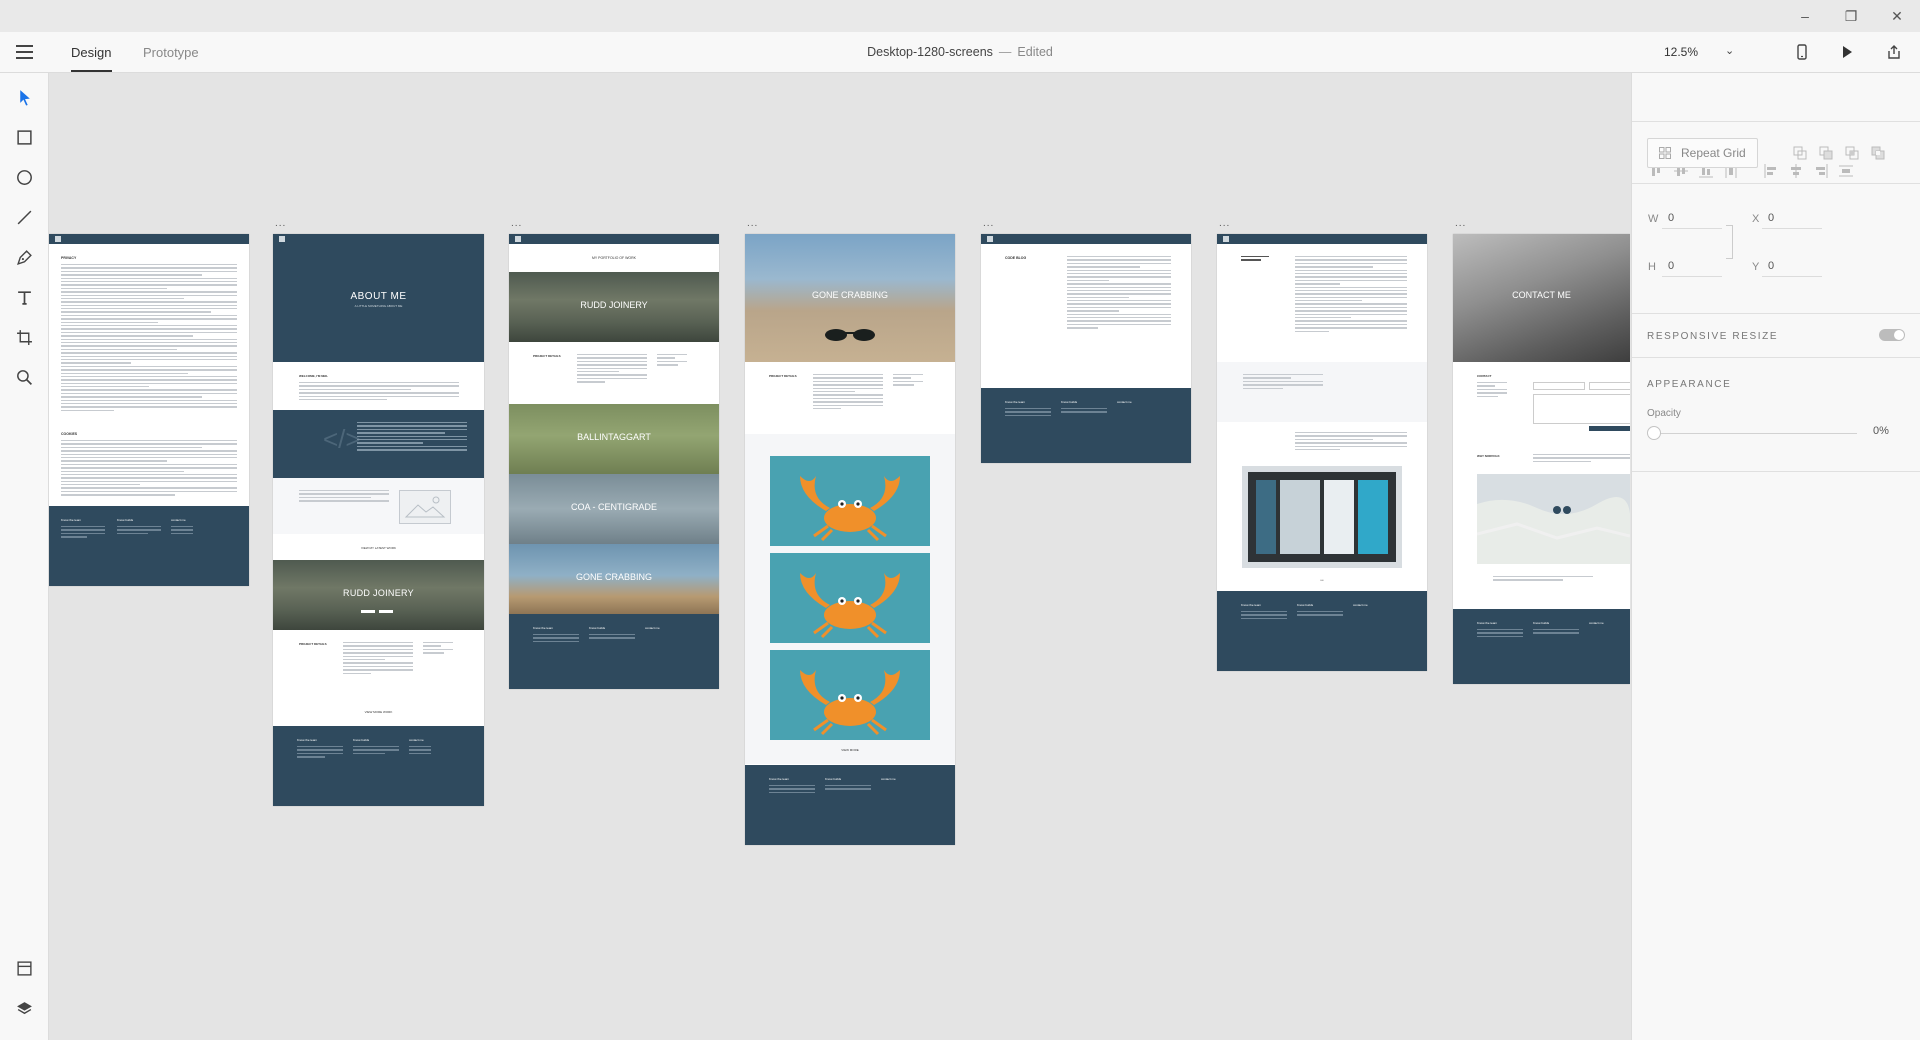 This screenshot has width=1920, height=1040. I want to click on chevron-down-icon: ⌄, so click(1729, 50).